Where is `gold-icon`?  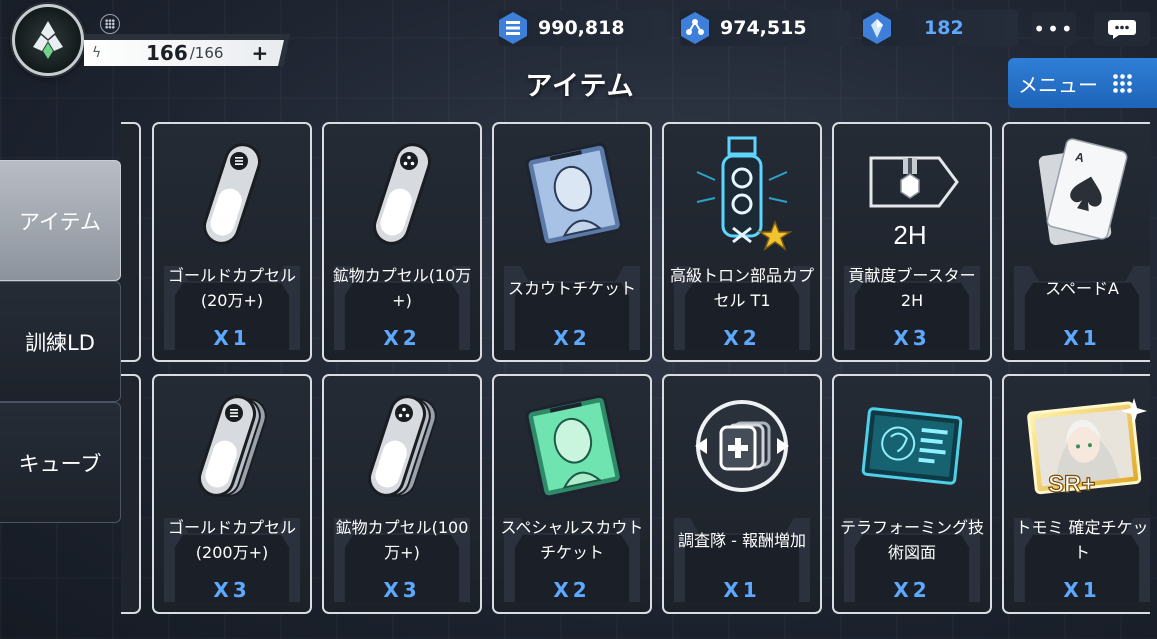 gold-icon is located at coordinates (513, 28).